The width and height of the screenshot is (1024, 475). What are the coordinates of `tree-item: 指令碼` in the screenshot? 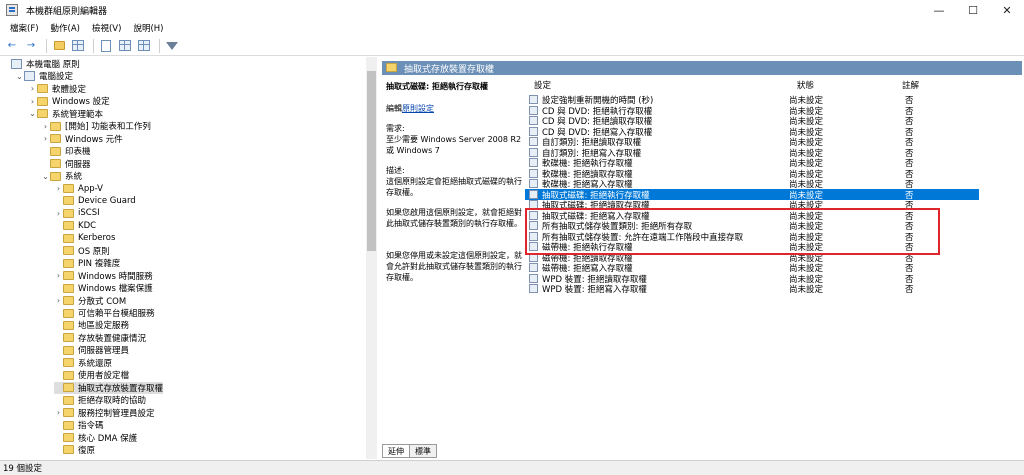 It's located at (79, 425).